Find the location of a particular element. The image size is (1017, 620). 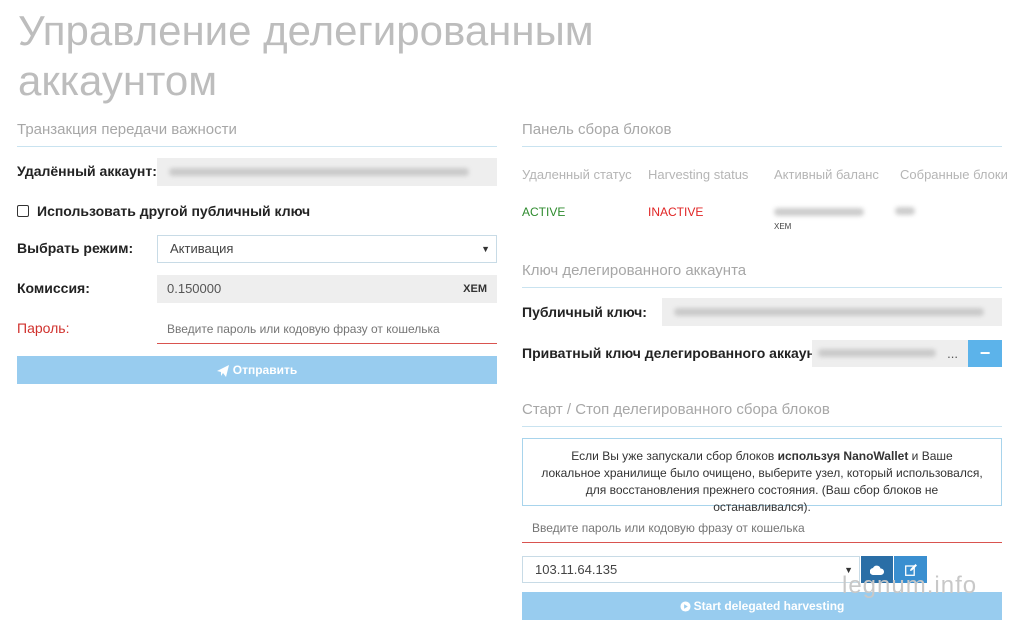

send-button: Отправить is located at coordinates (257, 370).